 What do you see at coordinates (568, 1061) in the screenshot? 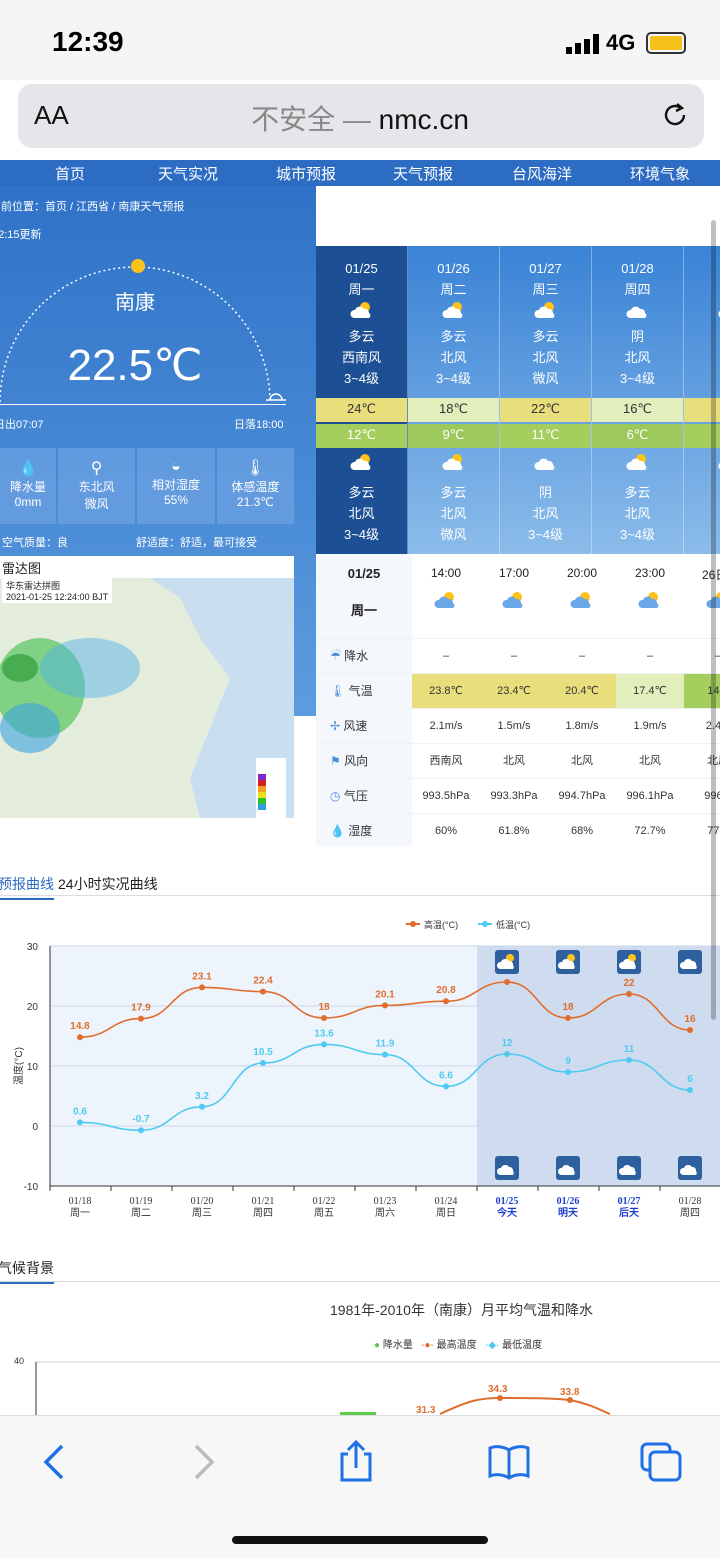
I see `data-label: 9` at bounding box center [568, 1061].